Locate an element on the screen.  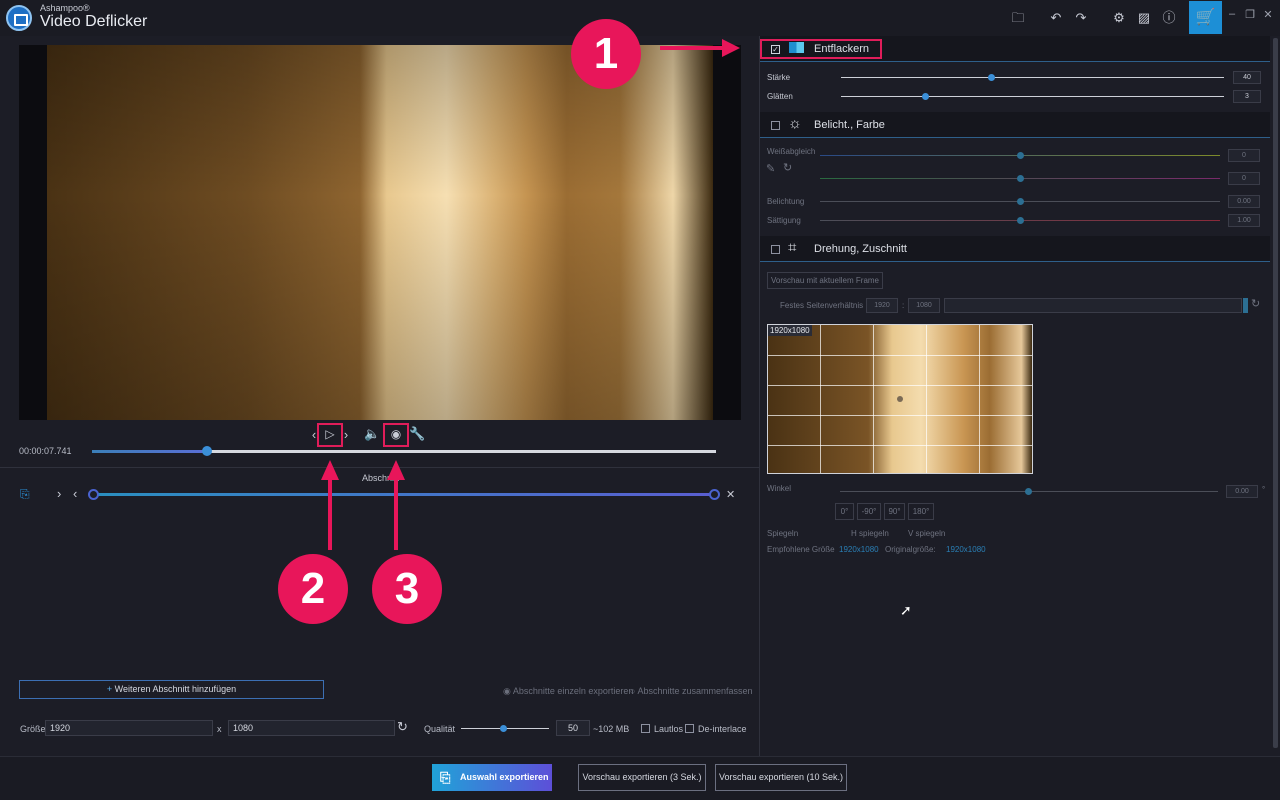
compare-eye-icon: ◉ is located at coordinates (396, 435).